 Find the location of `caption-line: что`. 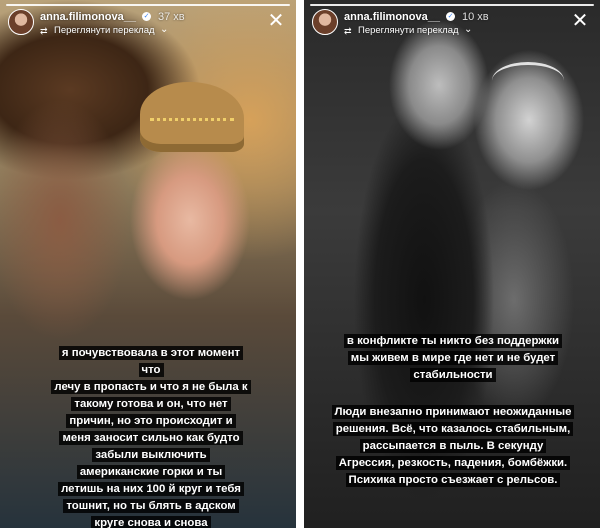

caption-line: что is located at coordinates (151, 370).